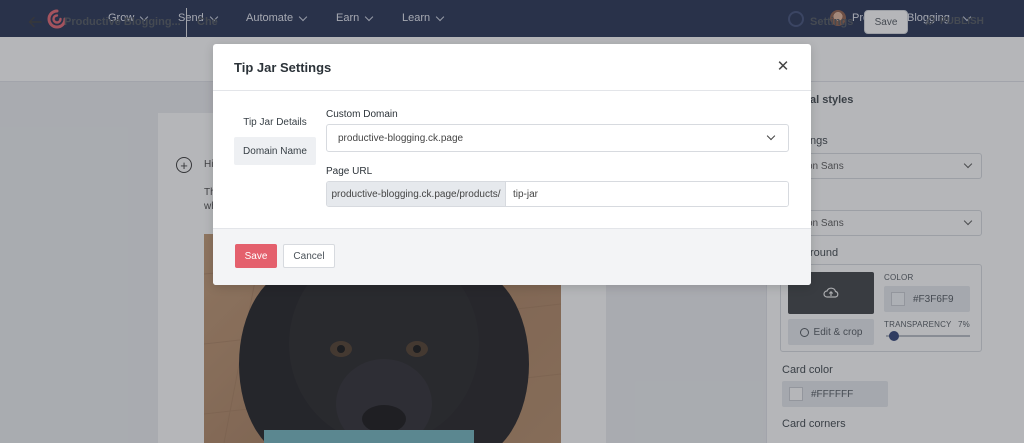  I want to click on modal-footer: Save Cancel, so click(512, 256).